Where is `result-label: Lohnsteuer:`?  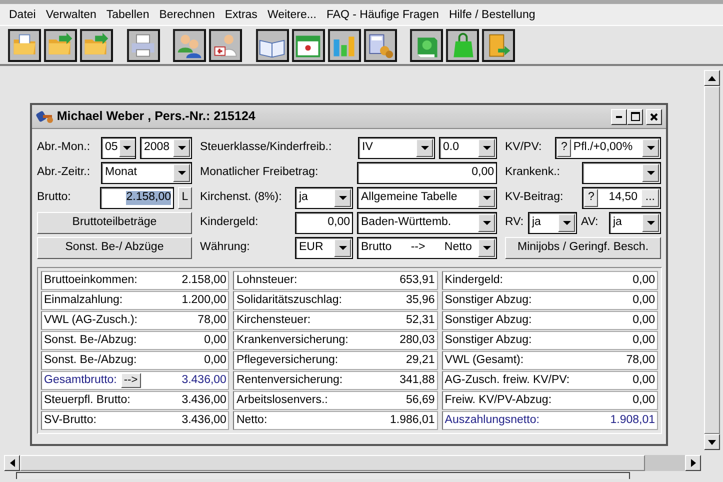 result-label: Lohnsteuer: is located at coordinates (267, 281).